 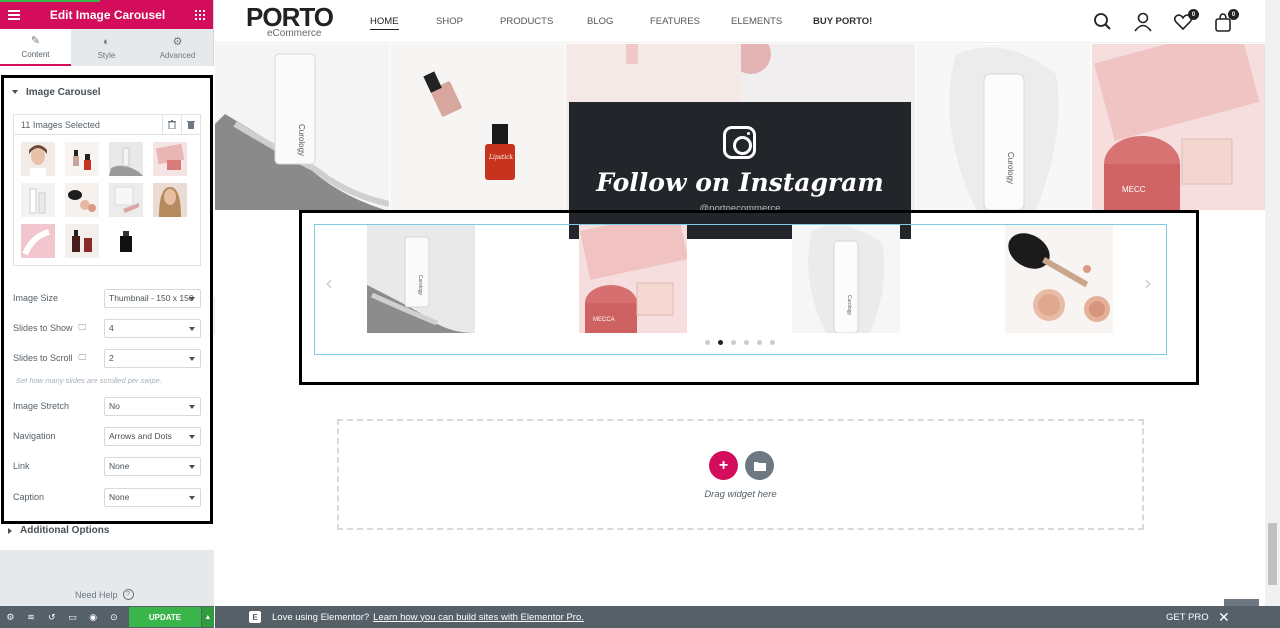 I want to click on nav-elements: ELEMENTS, so click(x=756, y=21).